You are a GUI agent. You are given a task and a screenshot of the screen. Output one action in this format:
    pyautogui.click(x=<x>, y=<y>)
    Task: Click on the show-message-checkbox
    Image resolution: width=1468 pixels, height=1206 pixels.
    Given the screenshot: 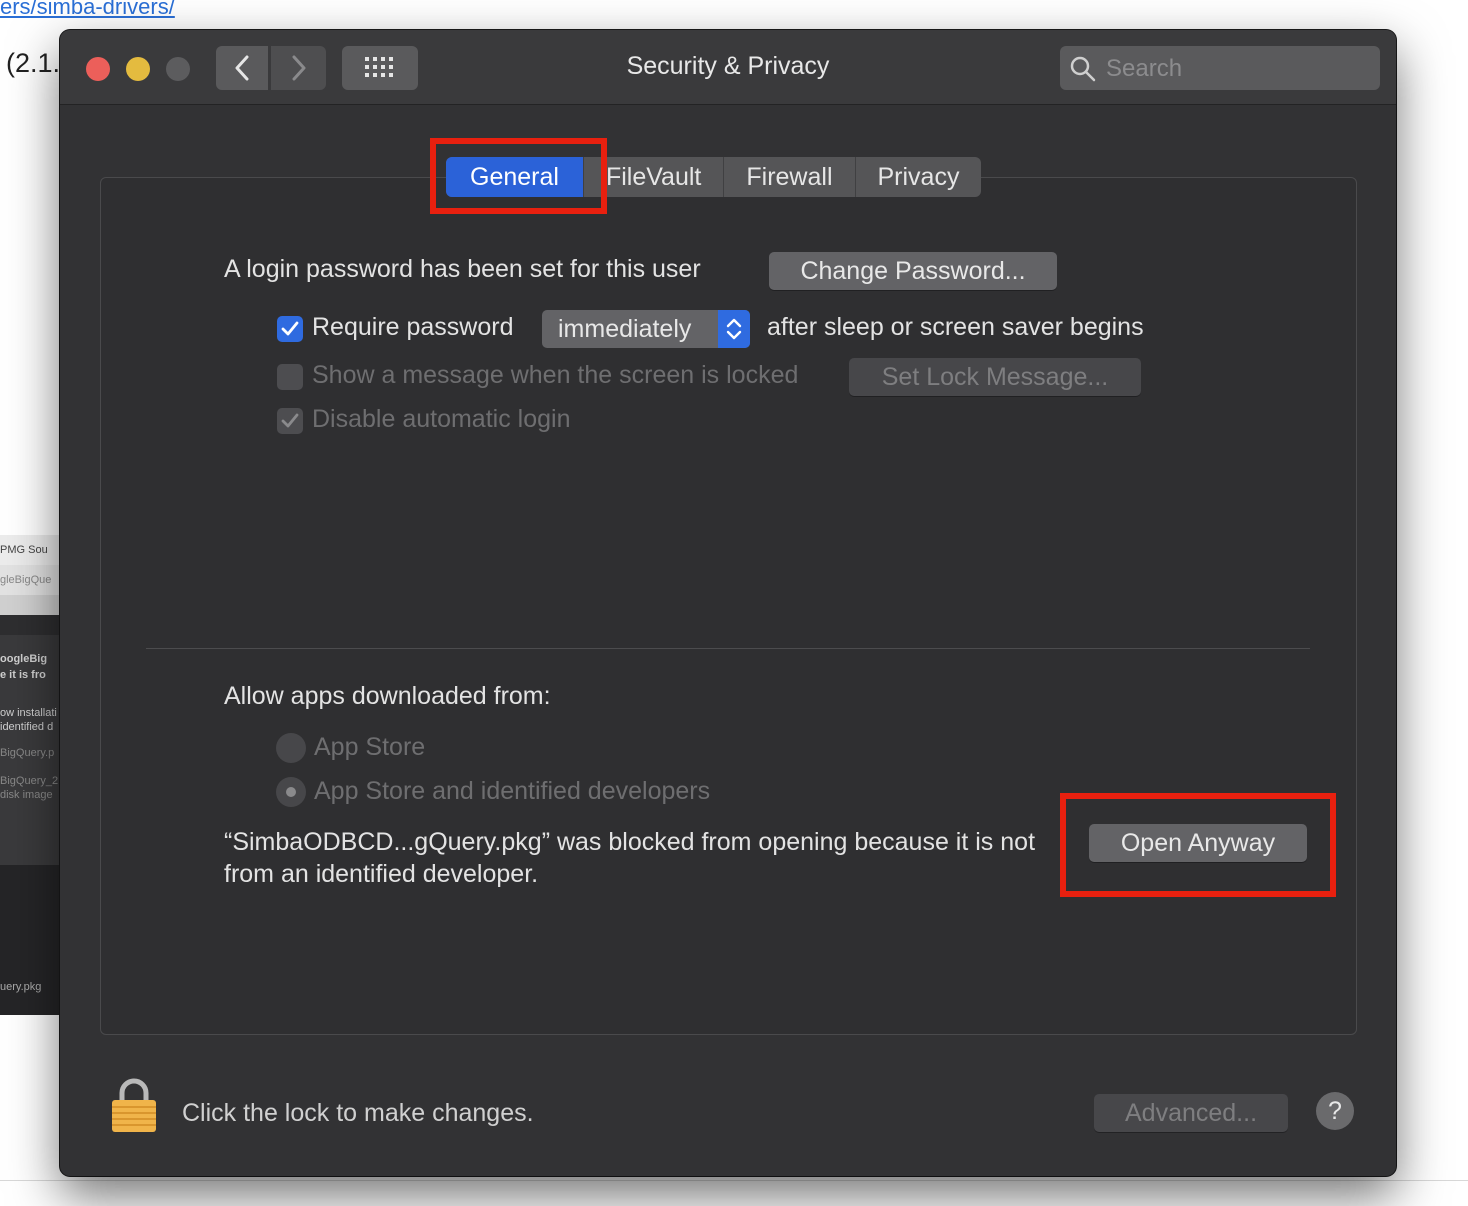 What is the action you would take?
    pyautogui.click(x=290, y=377)
    